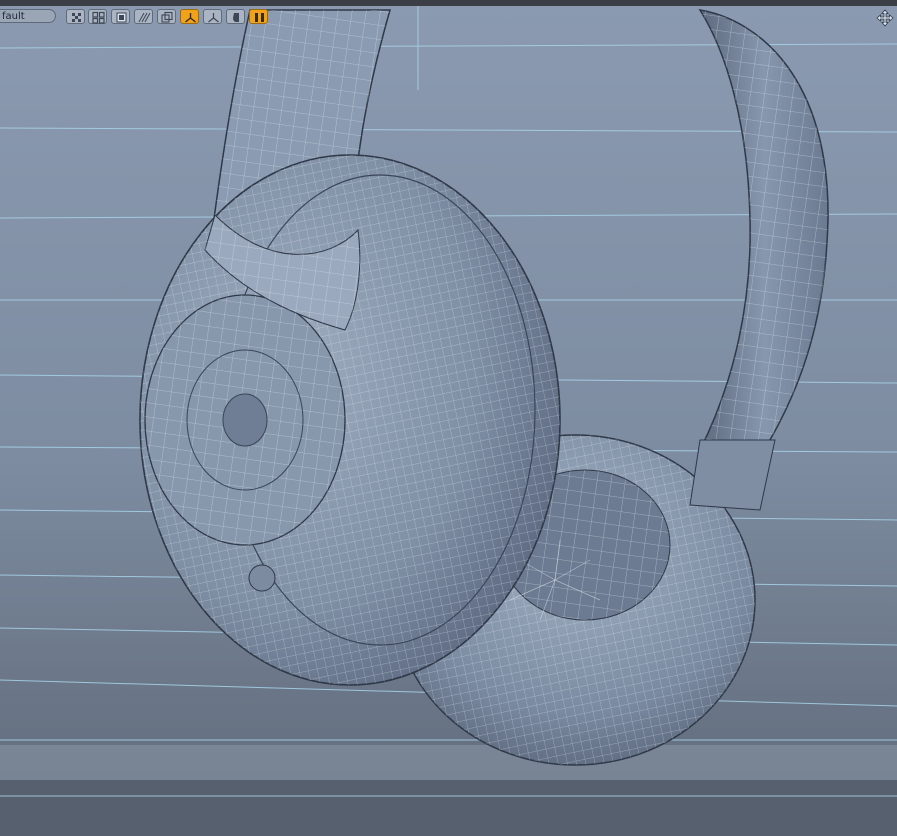  I want to click on floor-shadow, so click(448, 808).